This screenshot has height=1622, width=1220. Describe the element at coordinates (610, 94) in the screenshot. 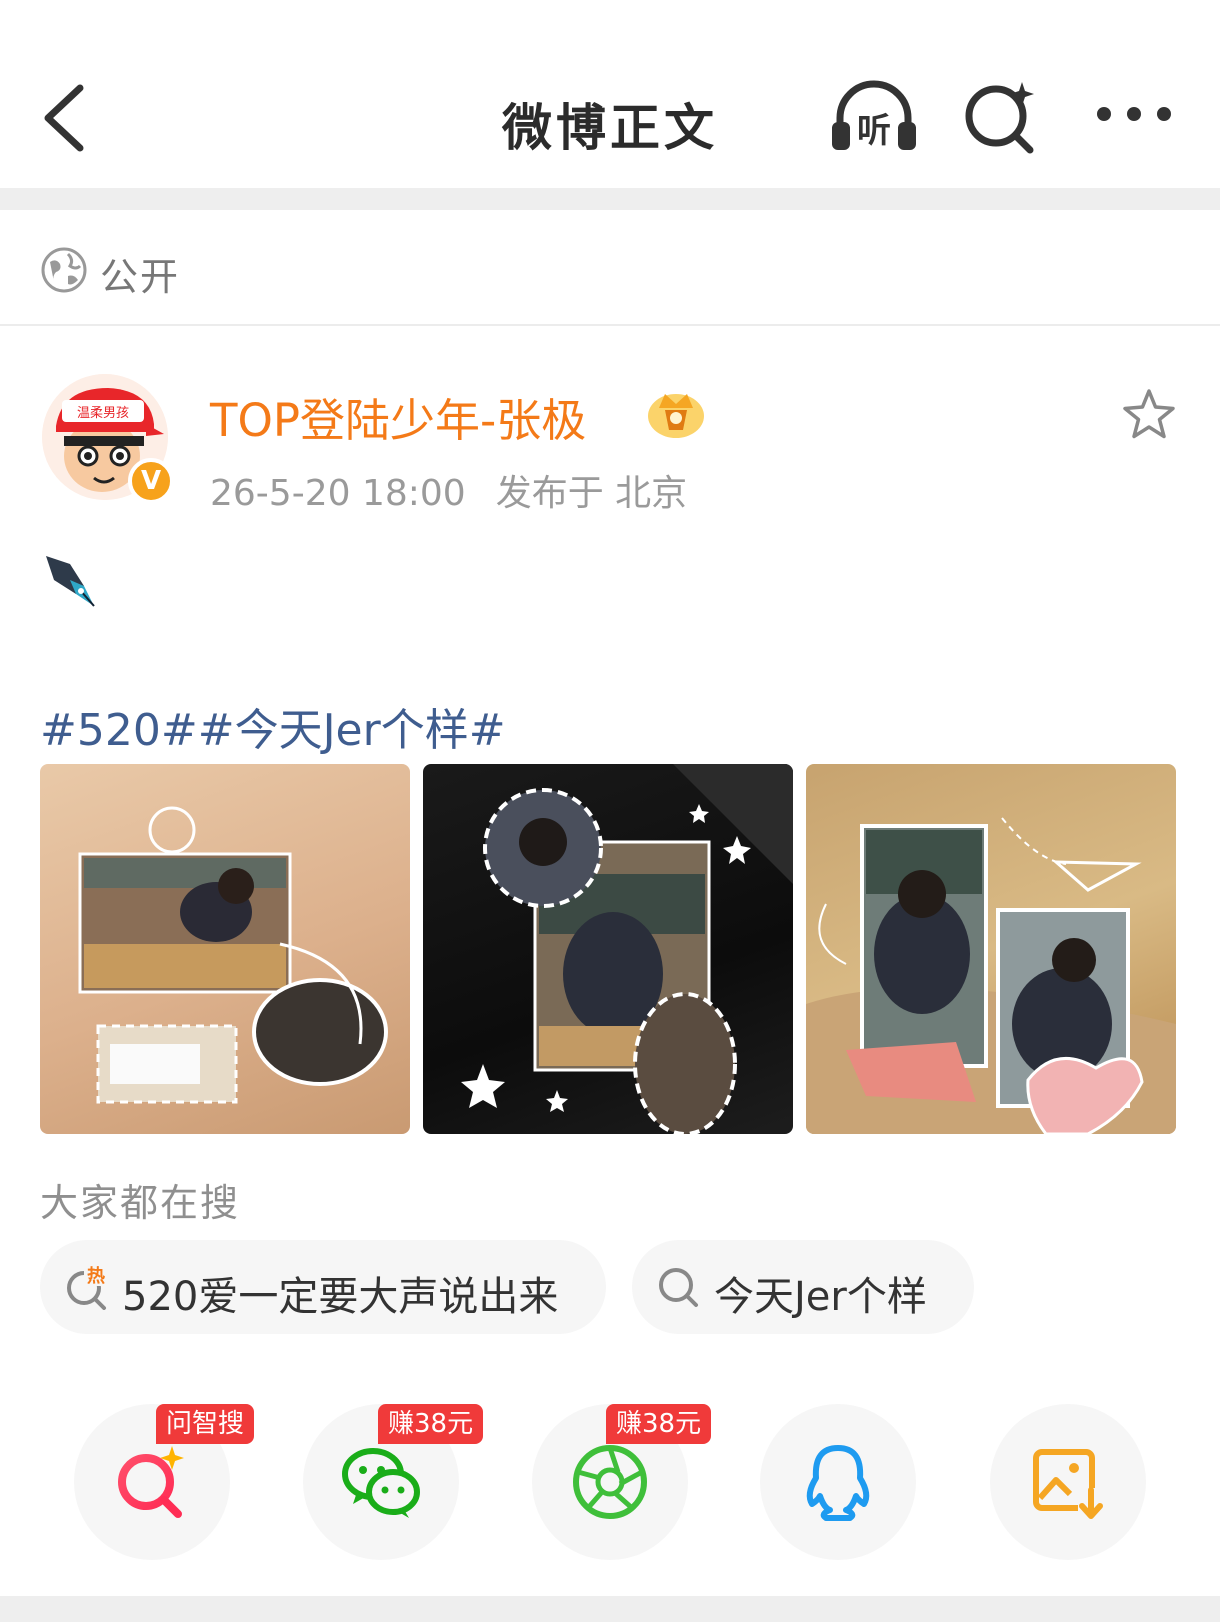

I see `top-bar: 微博正文 听` at that location.